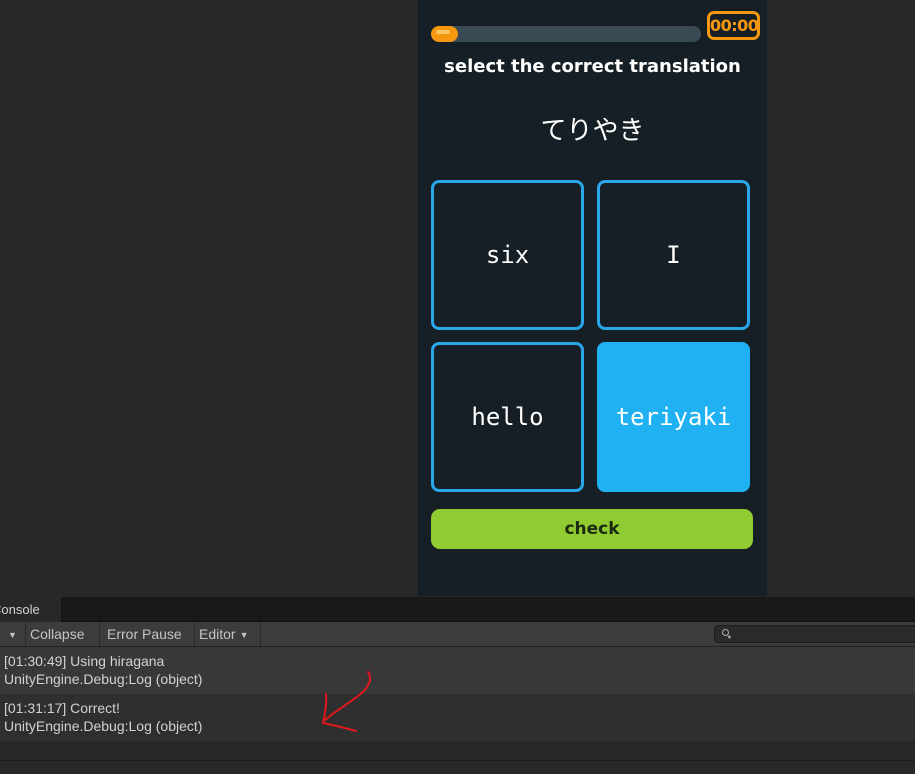 The image size is (915, 774). I want to click on console-toolbar: ▼ Collapse Error Pause Editor ▼, so click(457, 634).